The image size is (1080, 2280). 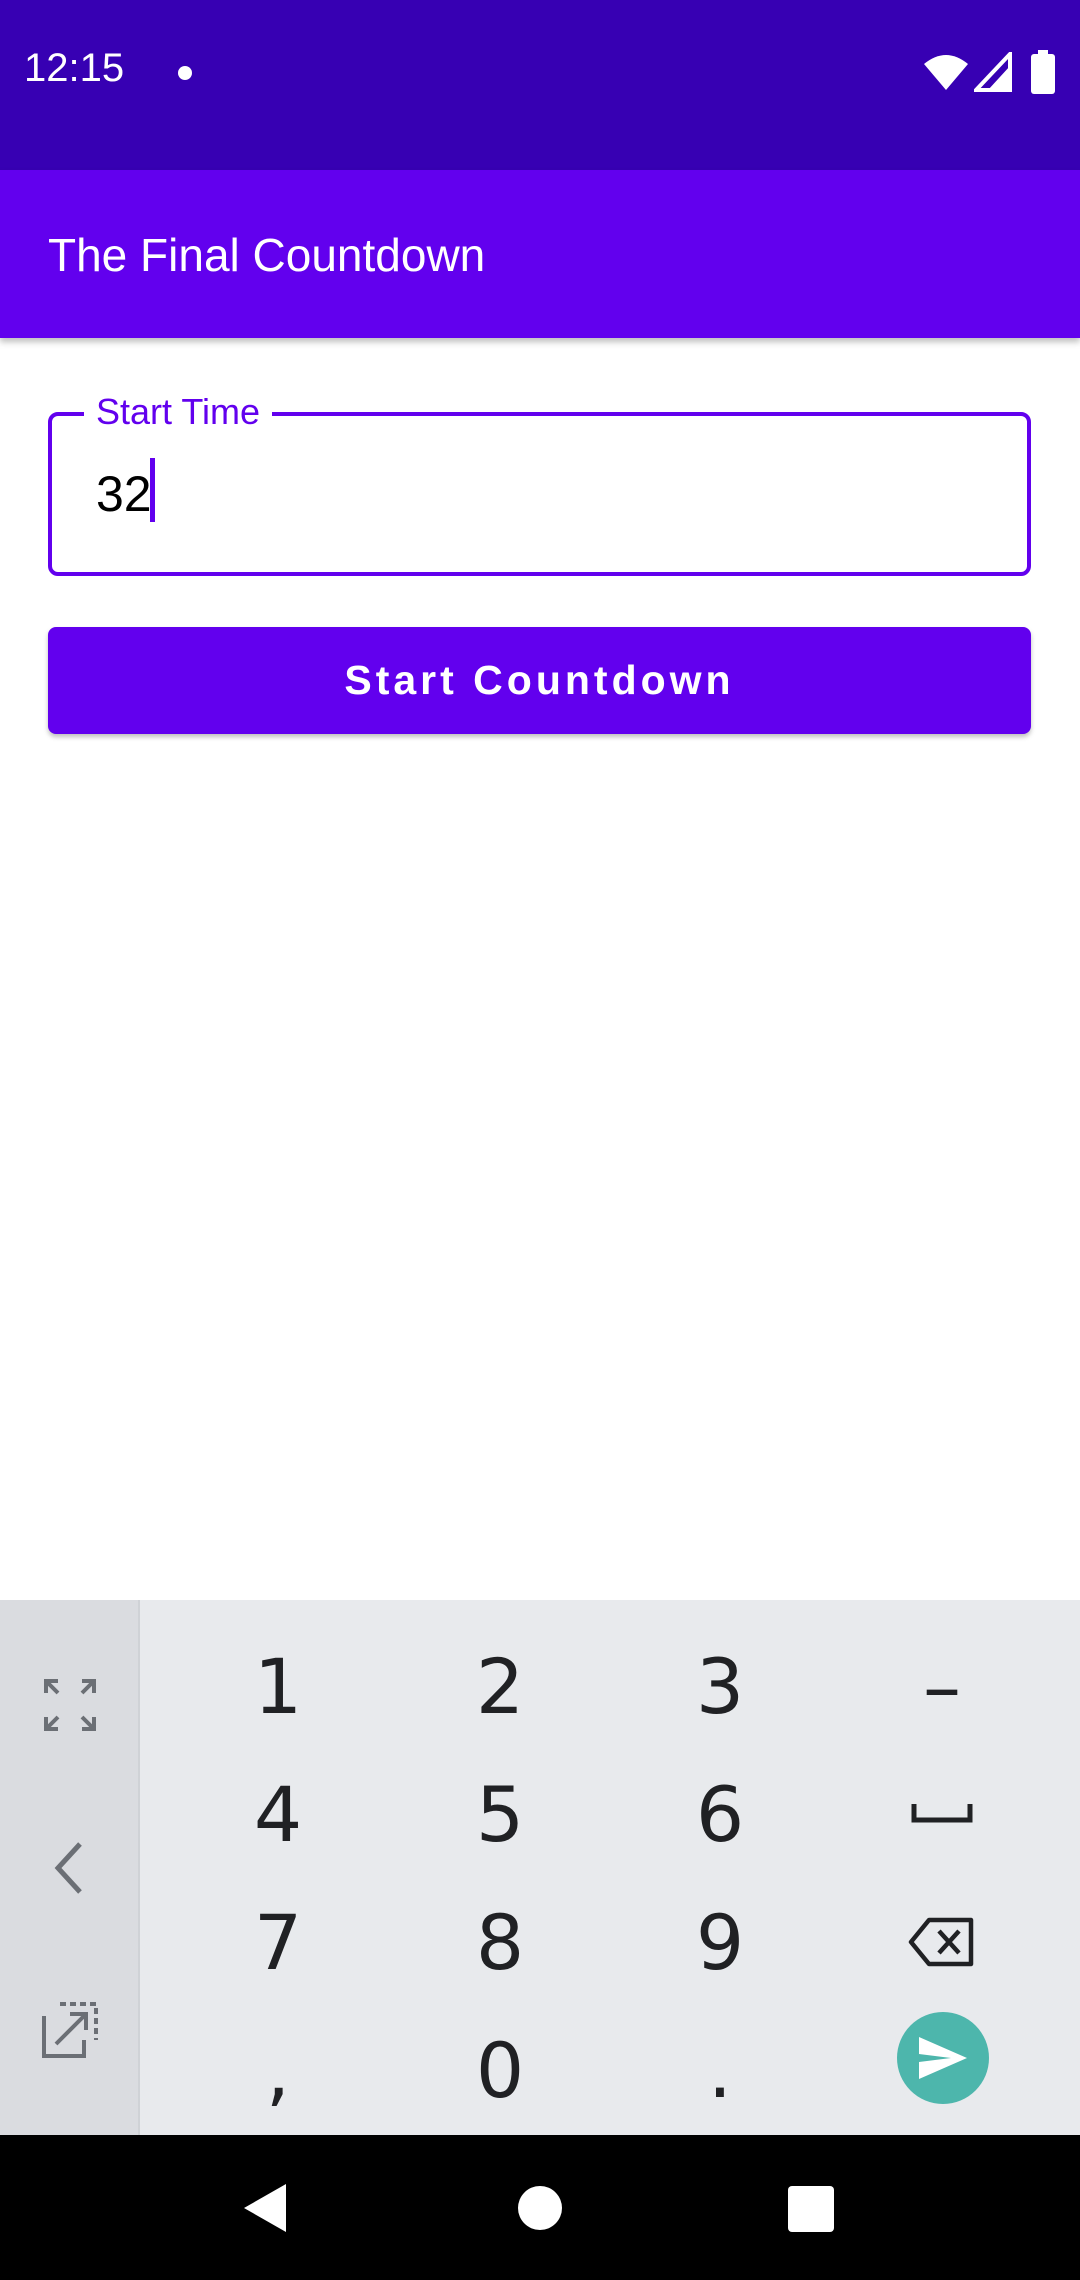 I want to click on float-keyboard-icon, so click(x=70, y=2030).